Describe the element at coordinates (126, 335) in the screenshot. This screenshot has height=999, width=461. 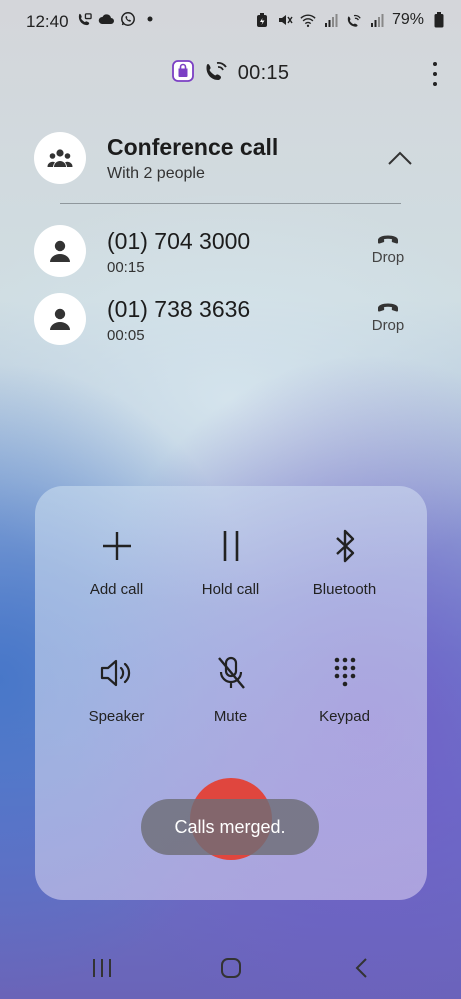
I see `participant-duration: 00:05` at that location.